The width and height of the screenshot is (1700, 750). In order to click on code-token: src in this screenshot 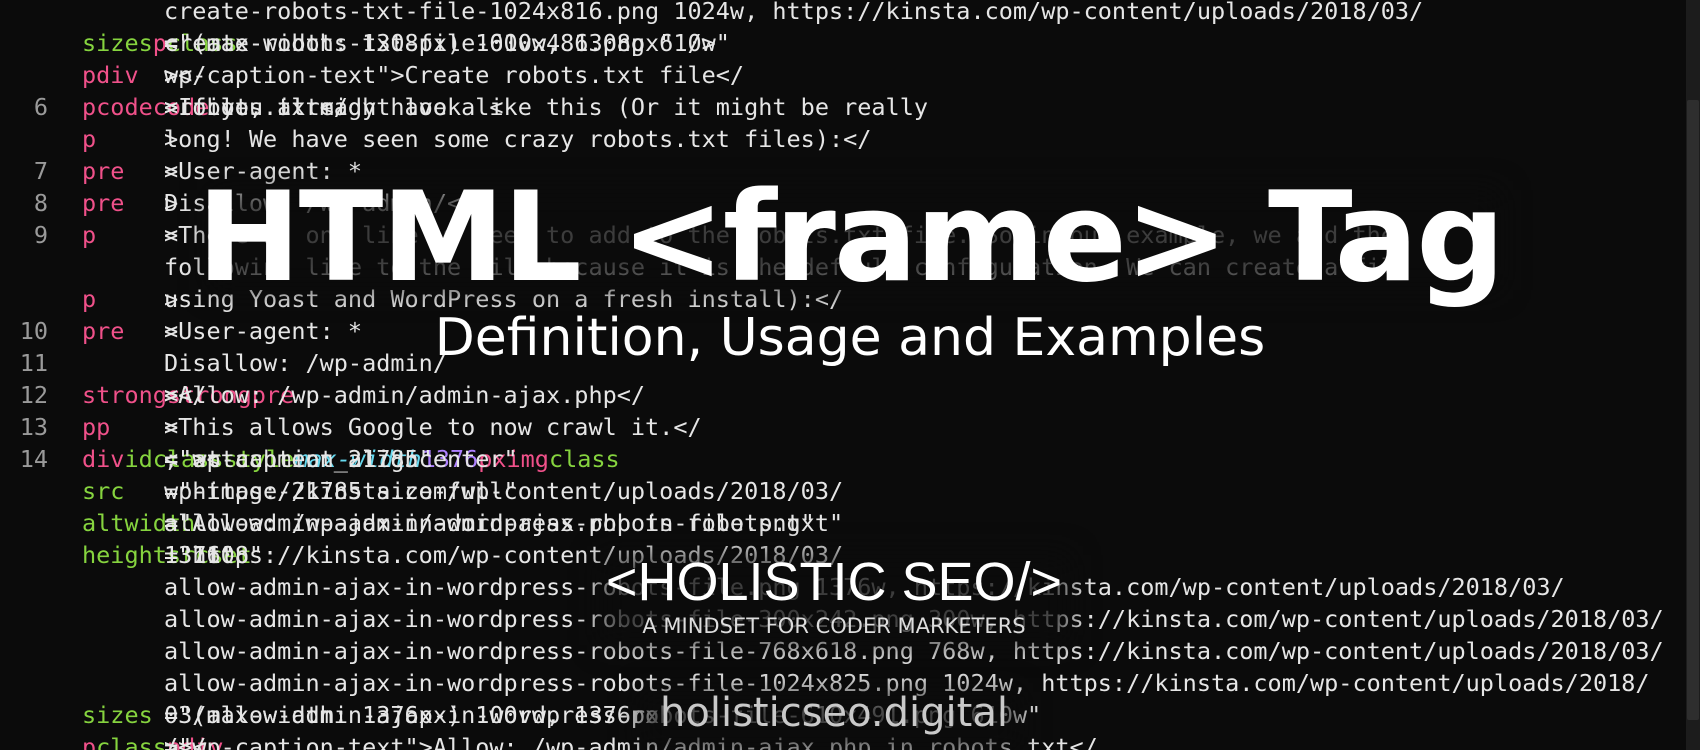, I will do `click(103, 491)`.